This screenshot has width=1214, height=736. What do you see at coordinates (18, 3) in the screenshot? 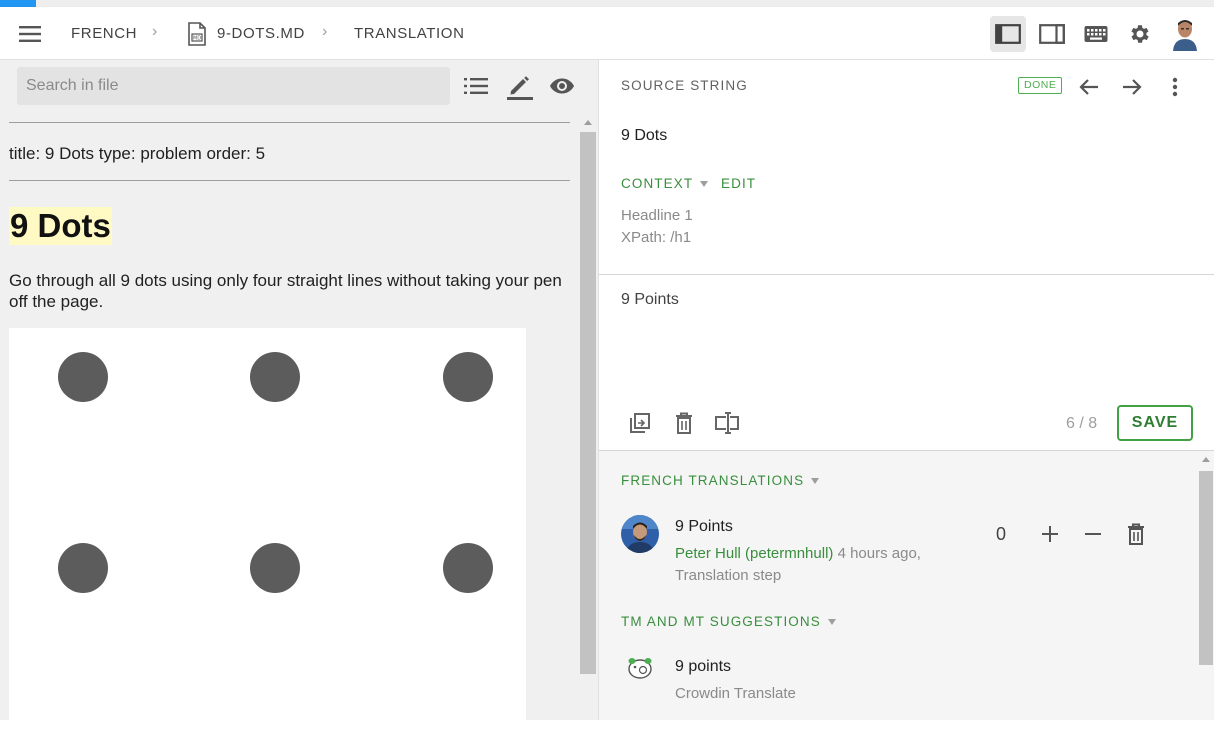
I see `progress-fill` at bounding box center [18, 3].